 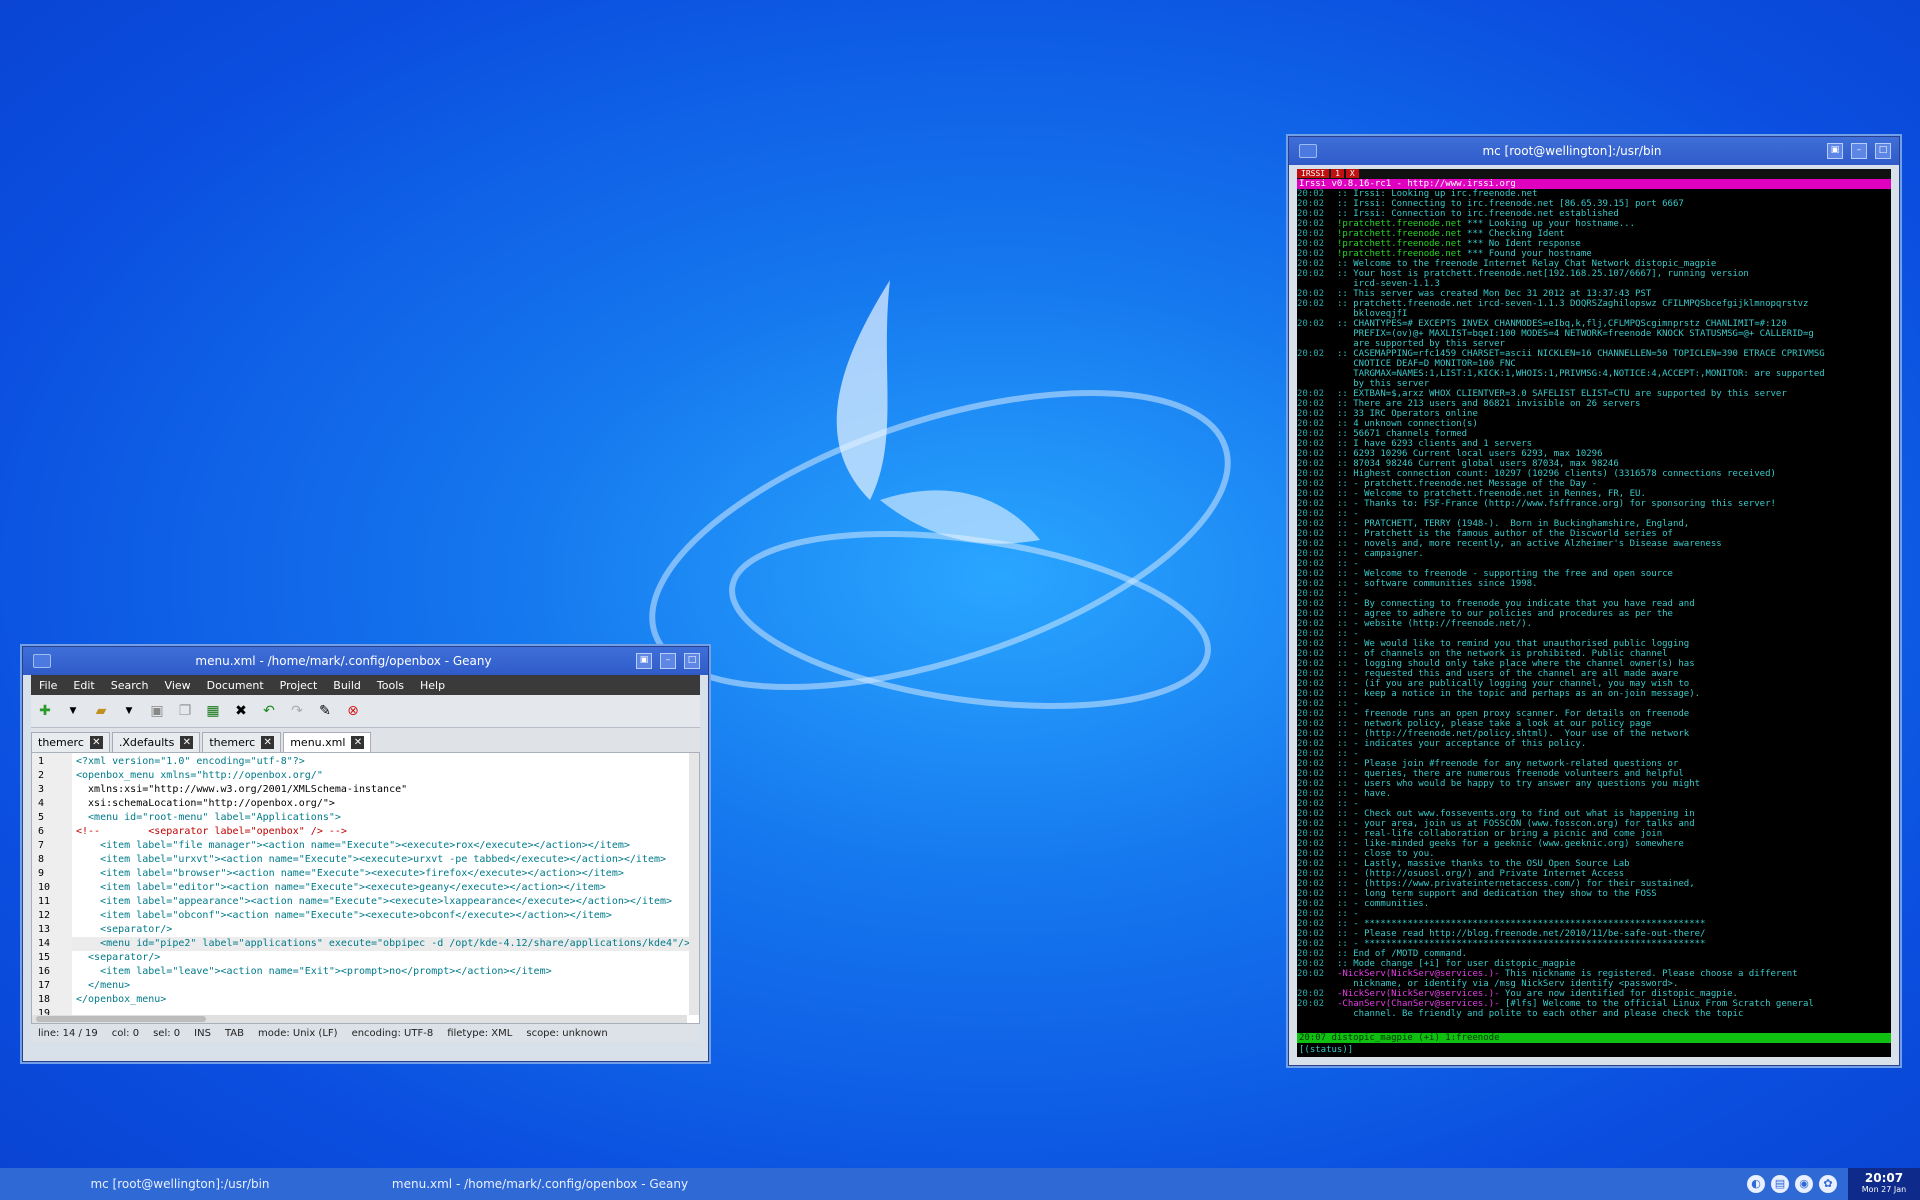 I want to click on terminal-window-icon, so click(x=1308, y=151).